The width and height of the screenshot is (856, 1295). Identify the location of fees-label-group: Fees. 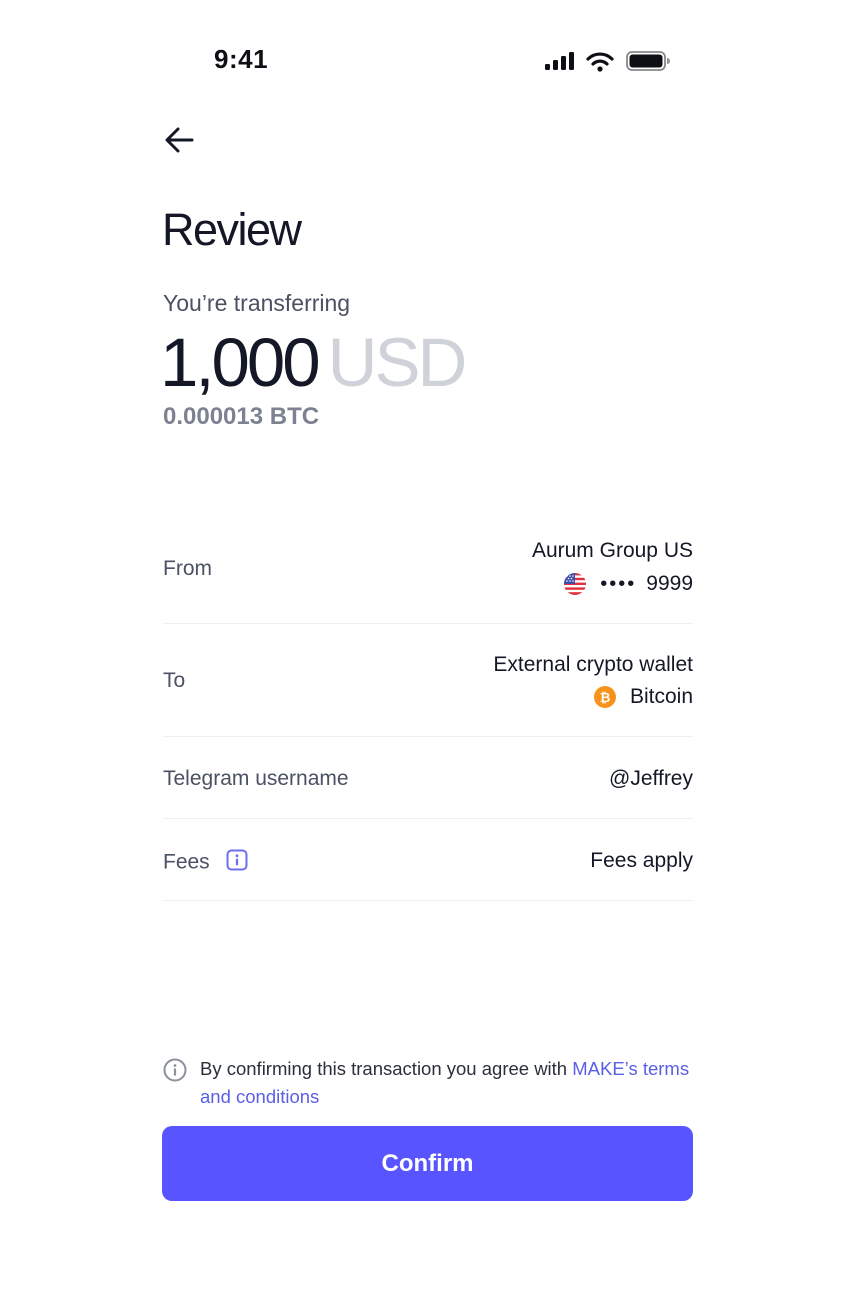
(205, 863).